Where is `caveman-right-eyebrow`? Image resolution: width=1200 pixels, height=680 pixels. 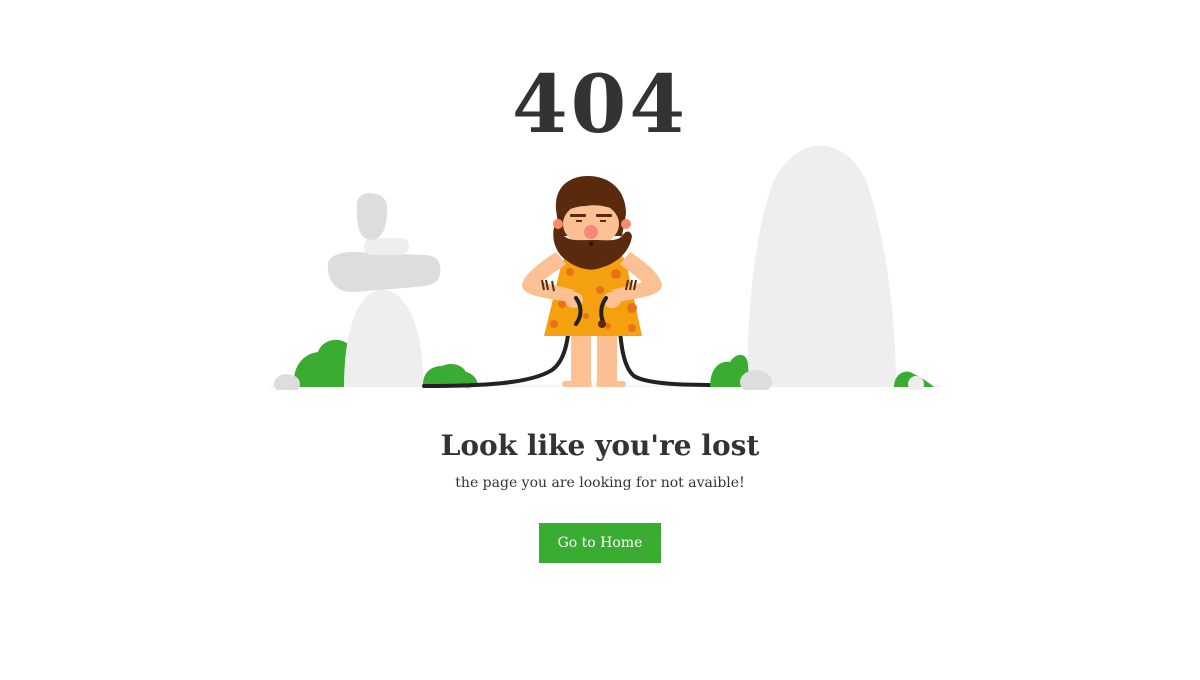 caveman-right-eyebrow is located at coordinates (604, 215).